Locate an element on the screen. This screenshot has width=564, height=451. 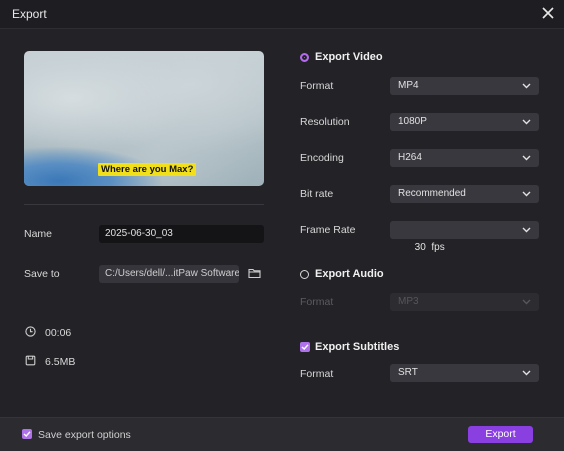
export-audio-radio is located at coordinates (304, 274).